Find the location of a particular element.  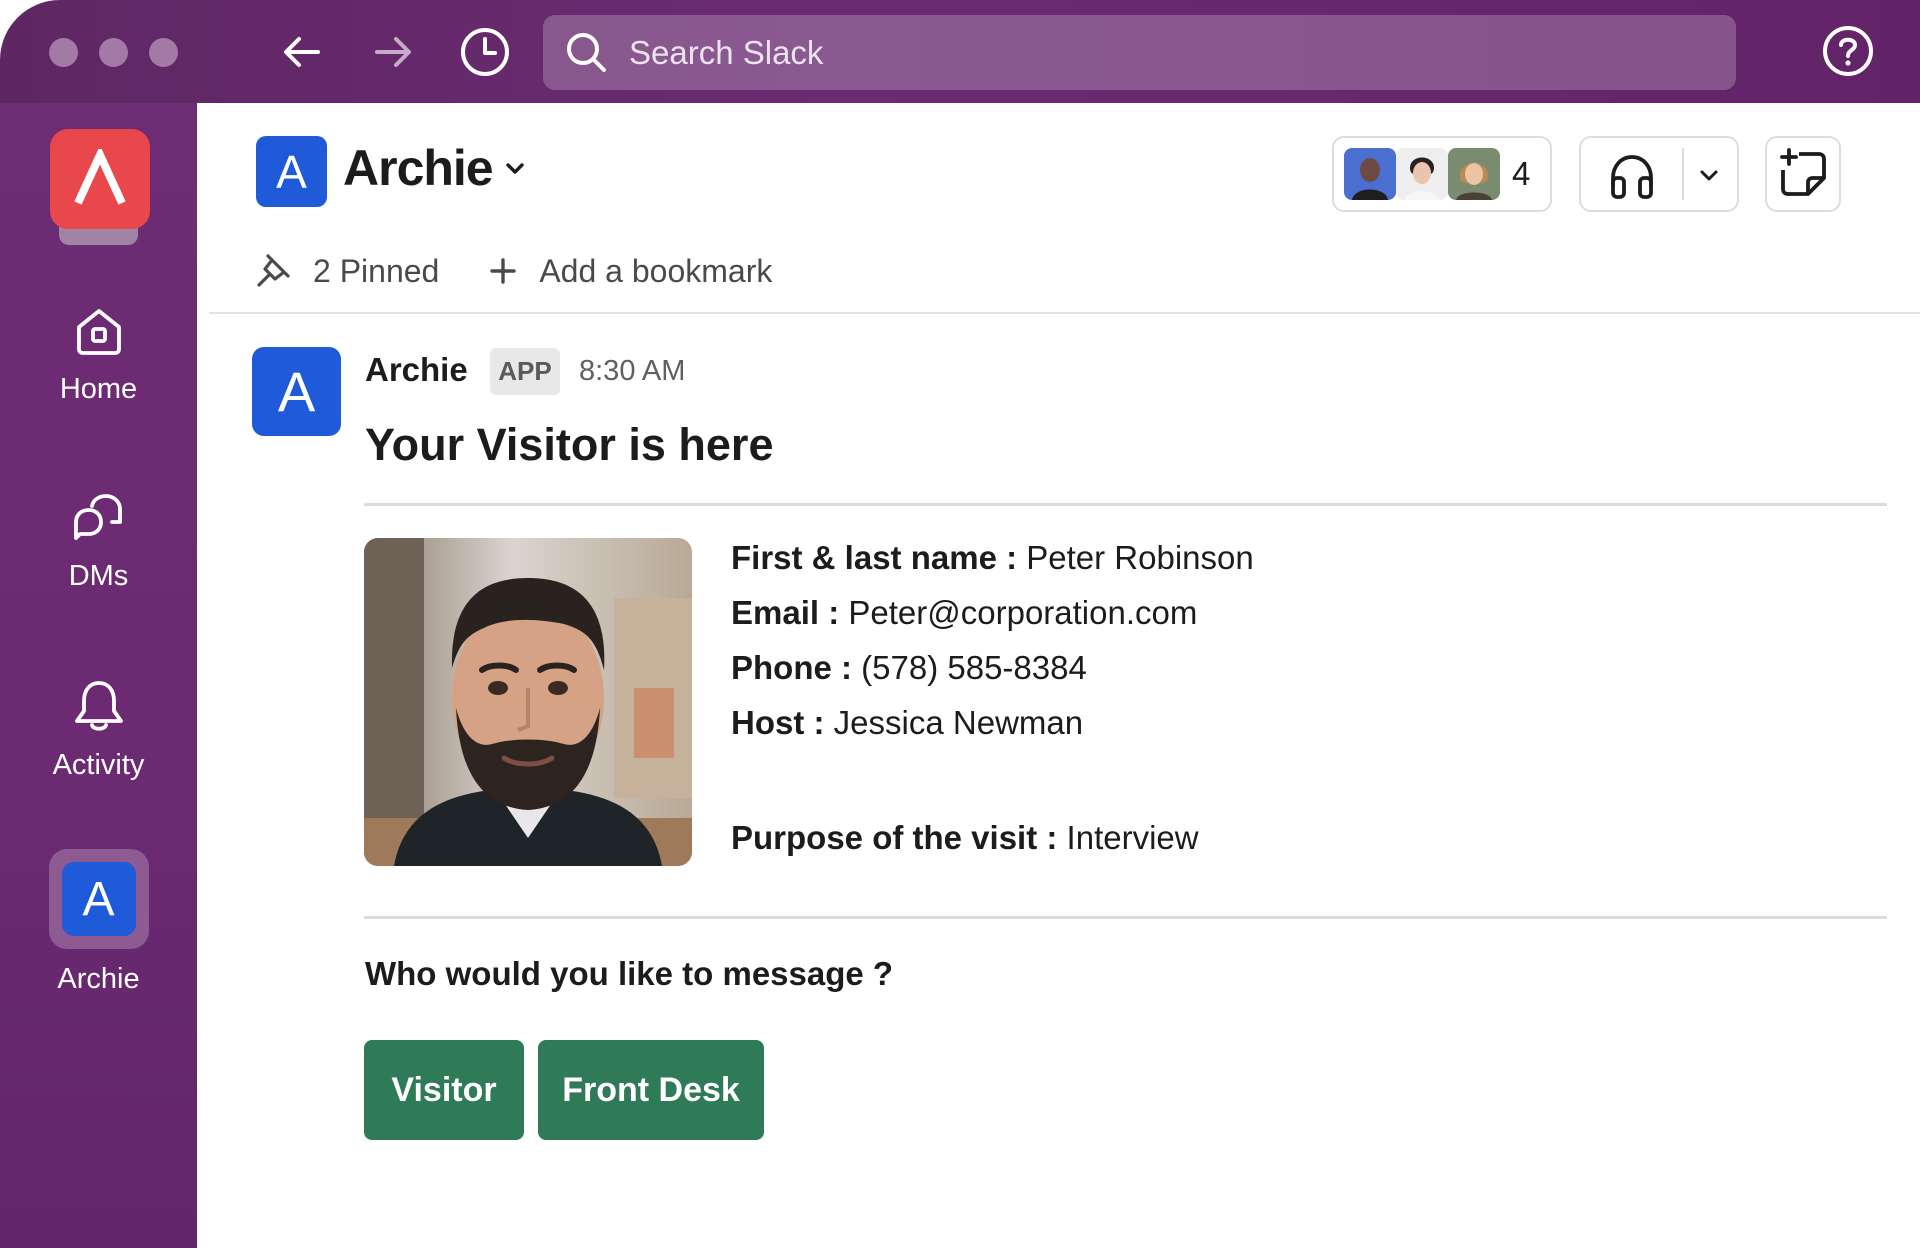

bell-icon is located at coordinates (98, 706).